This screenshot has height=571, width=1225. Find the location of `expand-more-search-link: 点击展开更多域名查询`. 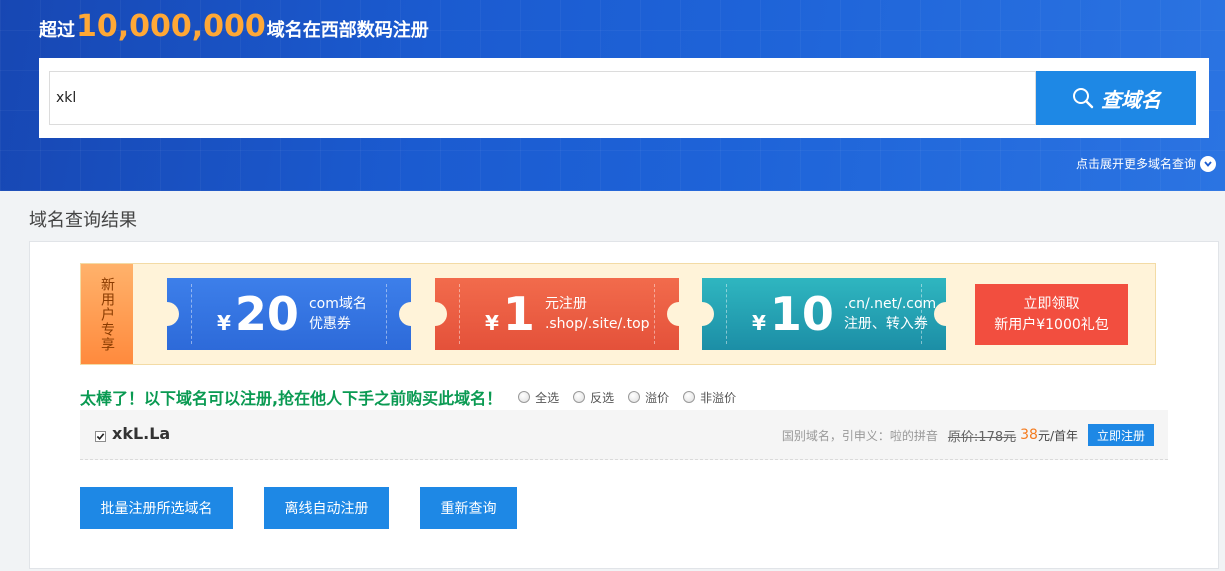

expand-more-search-link: 点击展开更多域名查询 is located at coordinates (1146, 163).